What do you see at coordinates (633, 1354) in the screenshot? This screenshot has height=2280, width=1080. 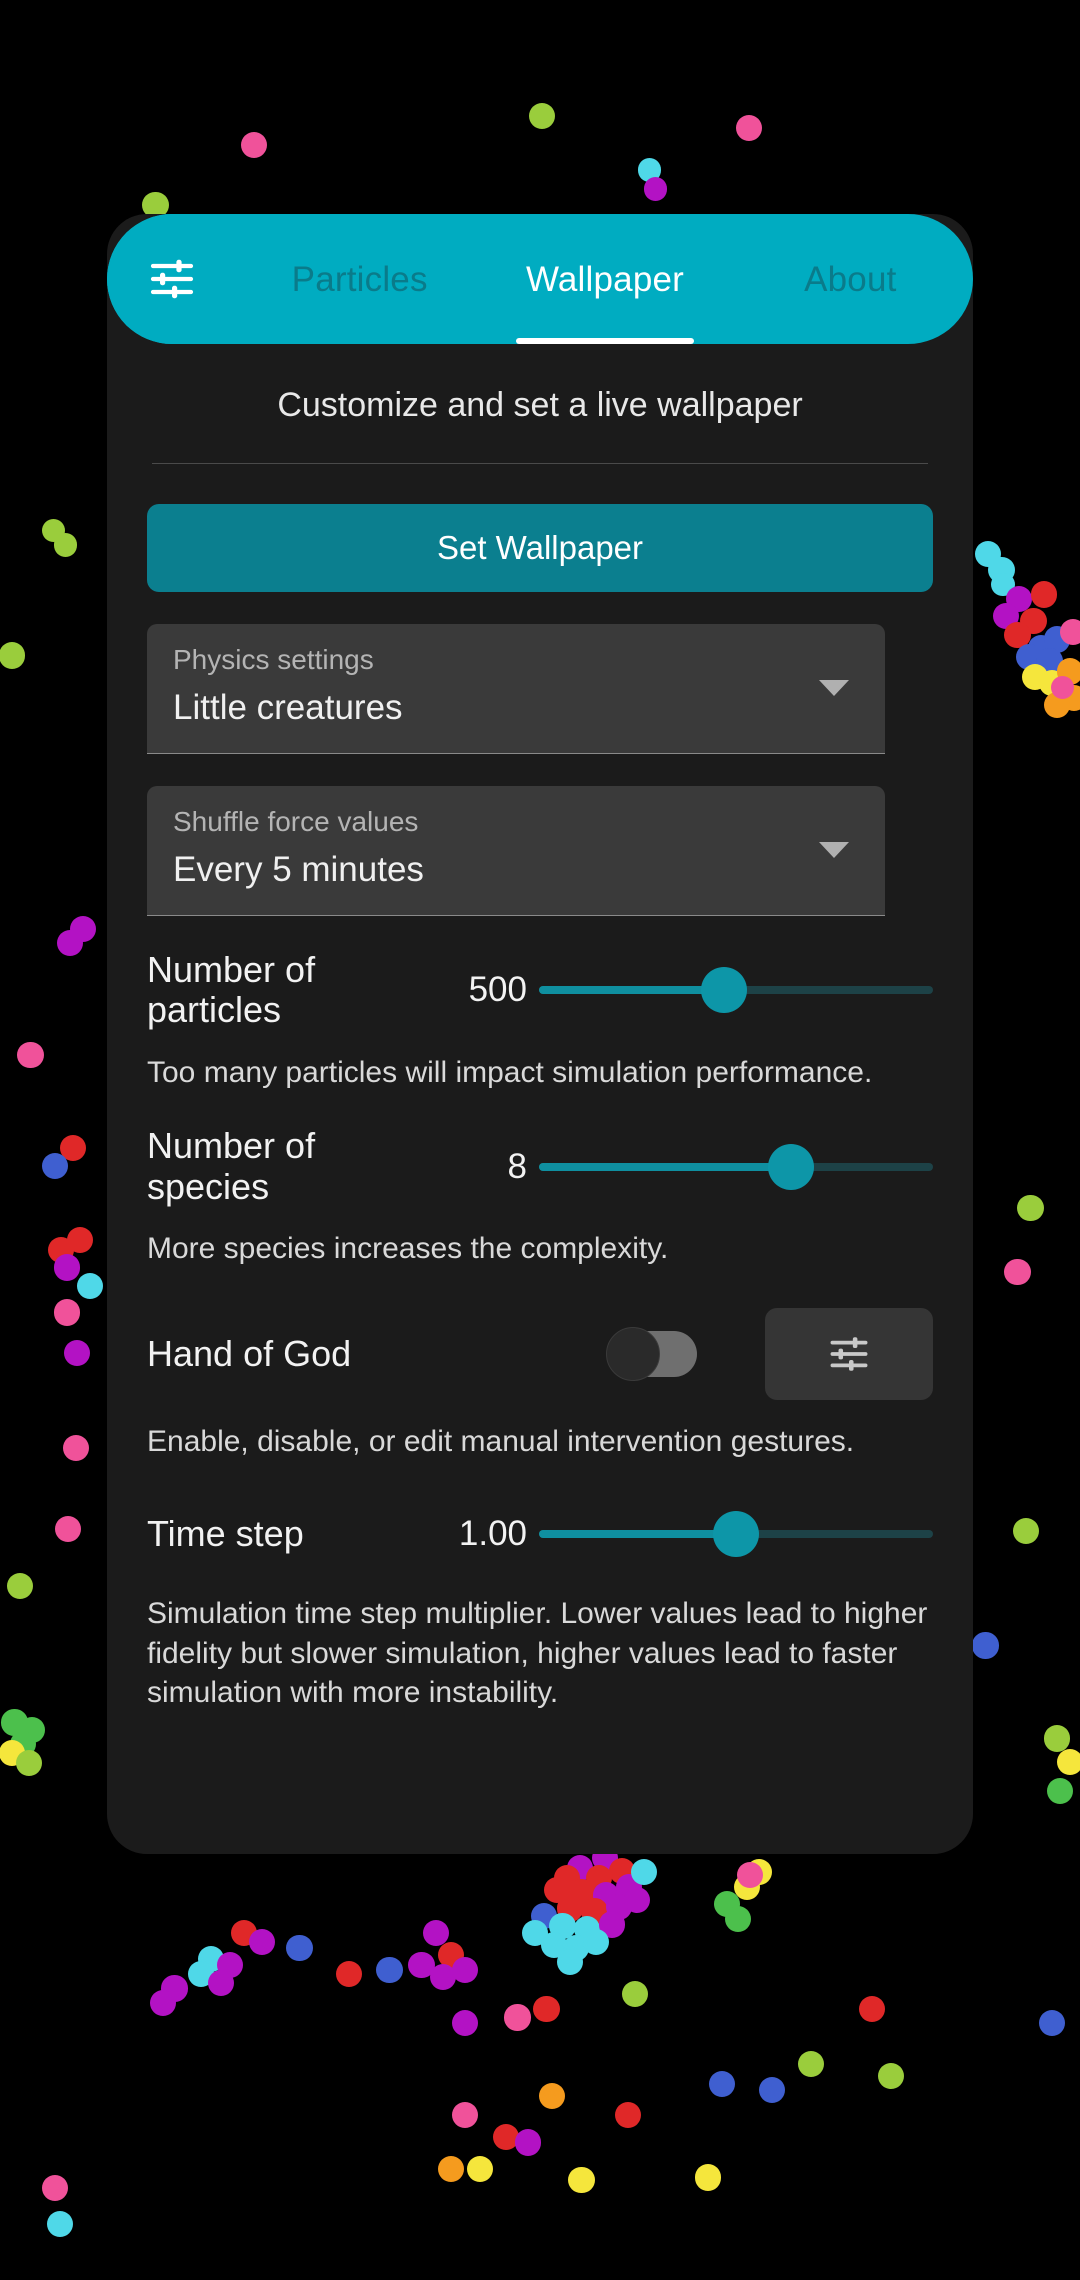 I see `toggle-knob` at bounding box center [633, 1354].